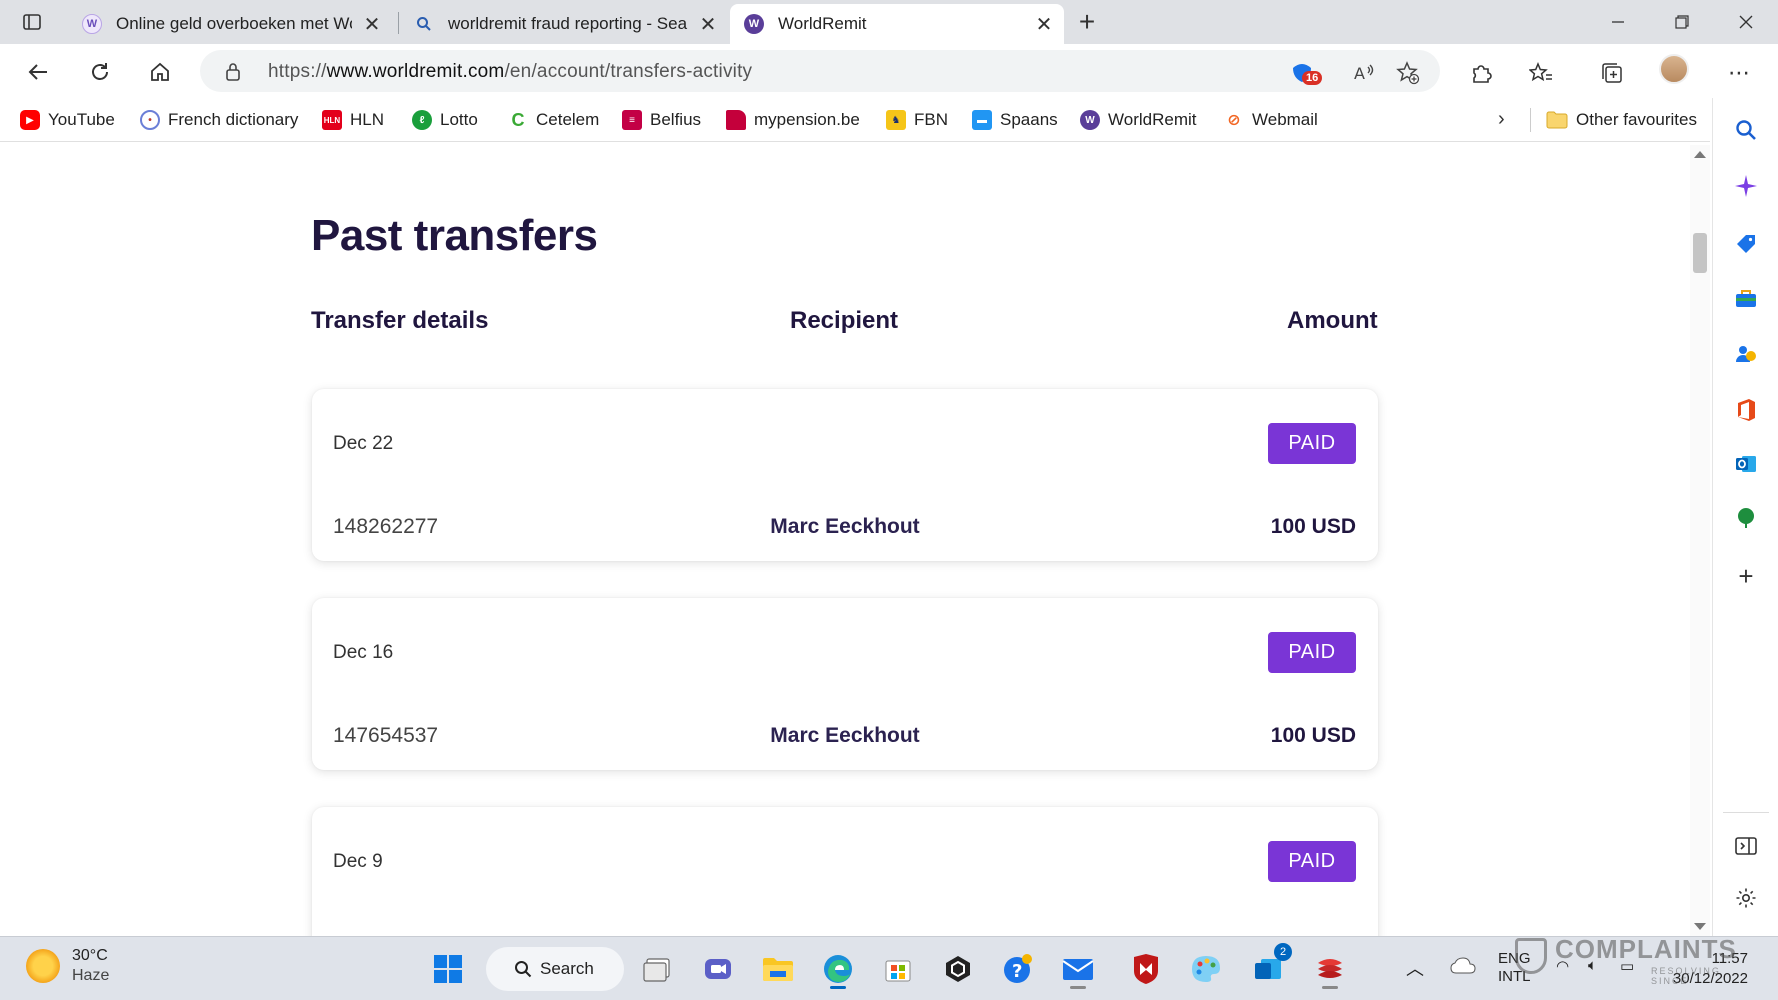  What do you see at coordinates (564, 24) in the screenshot?
I see `tab-fraud-search: worldremit fraud reporting - Sea ✕` at bounding box center [564, 24].